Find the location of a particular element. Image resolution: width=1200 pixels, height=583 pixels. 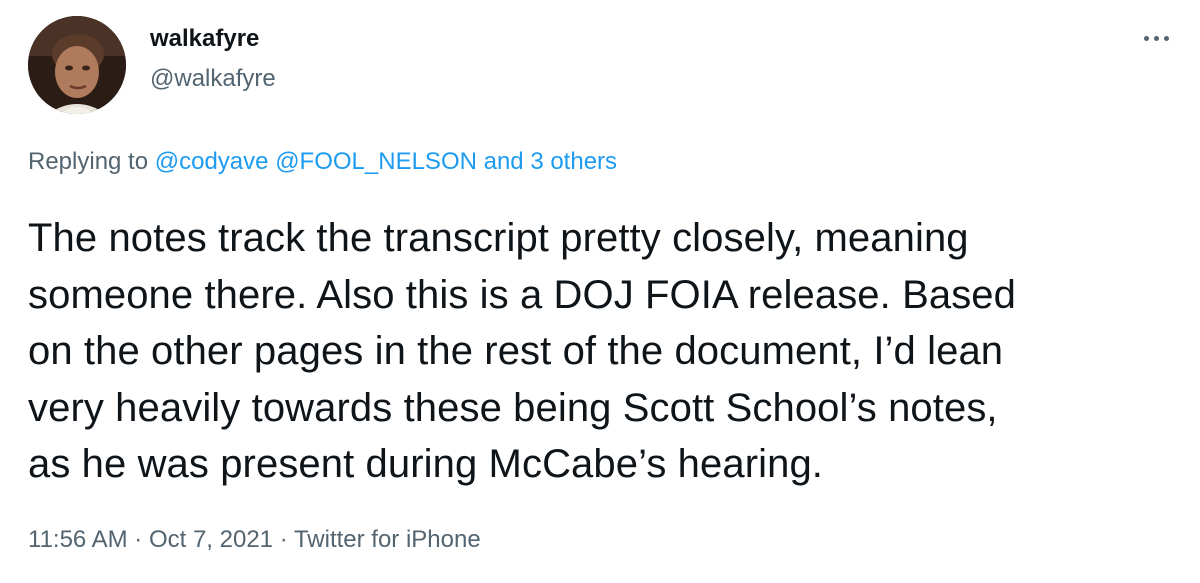

tweet-source: Twitter for iPhone is located at coordinates (387, 539).